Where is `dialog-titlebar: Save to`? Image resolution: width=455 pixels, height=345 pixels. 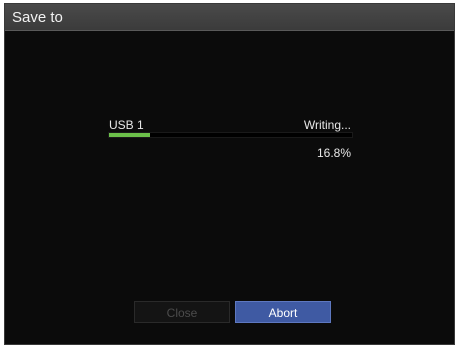
dialog-titlebar: Save to is located at coordinates (229, 17).